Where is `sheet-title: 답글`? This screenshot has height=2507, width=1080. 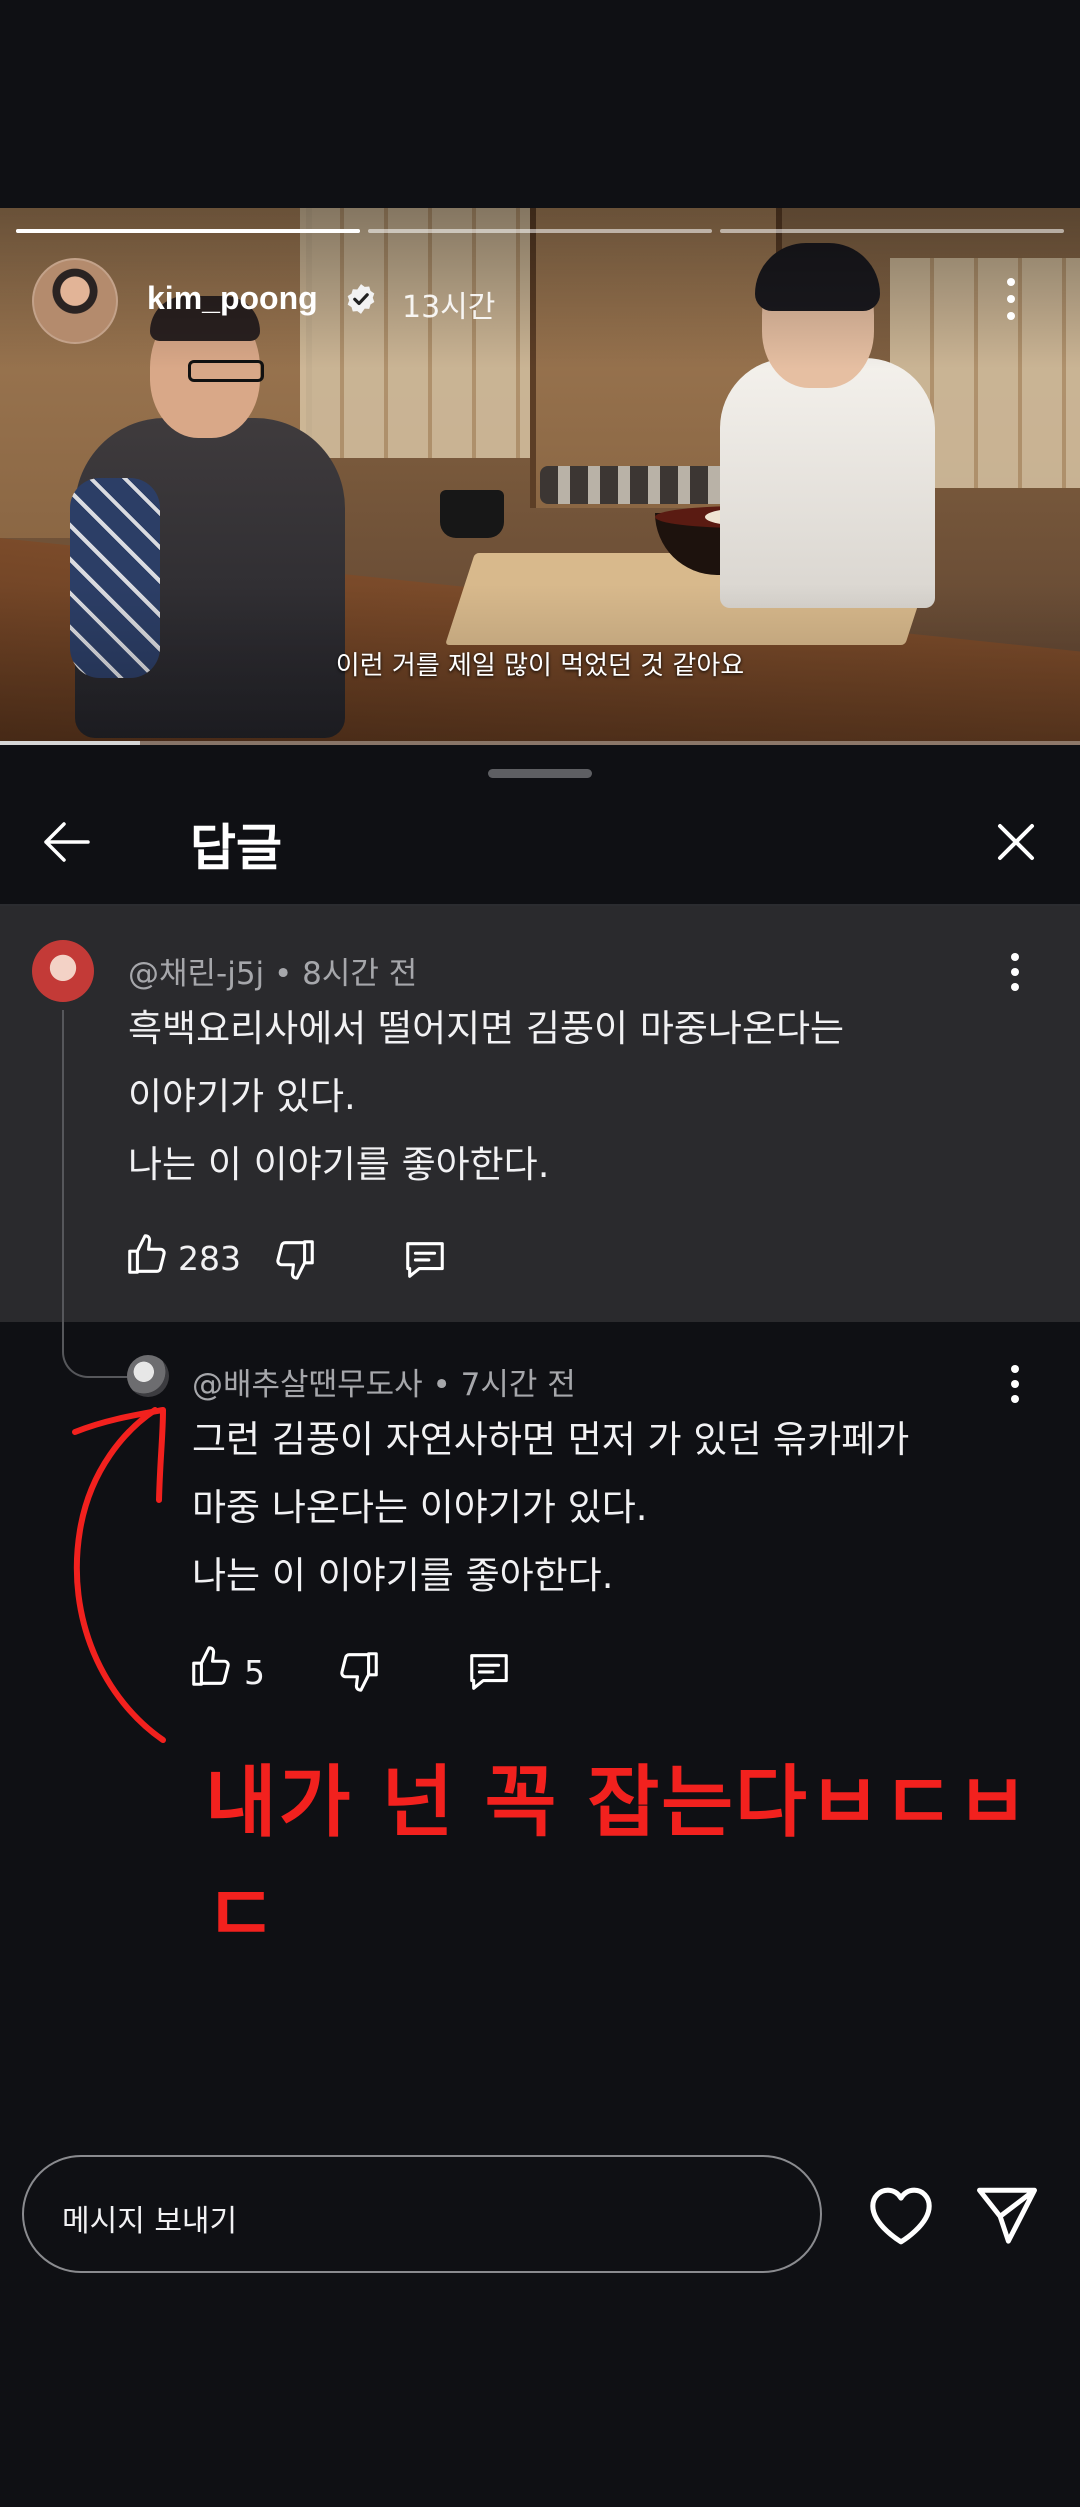
sheet-title: 답글 is located at coordinates (236, 848).